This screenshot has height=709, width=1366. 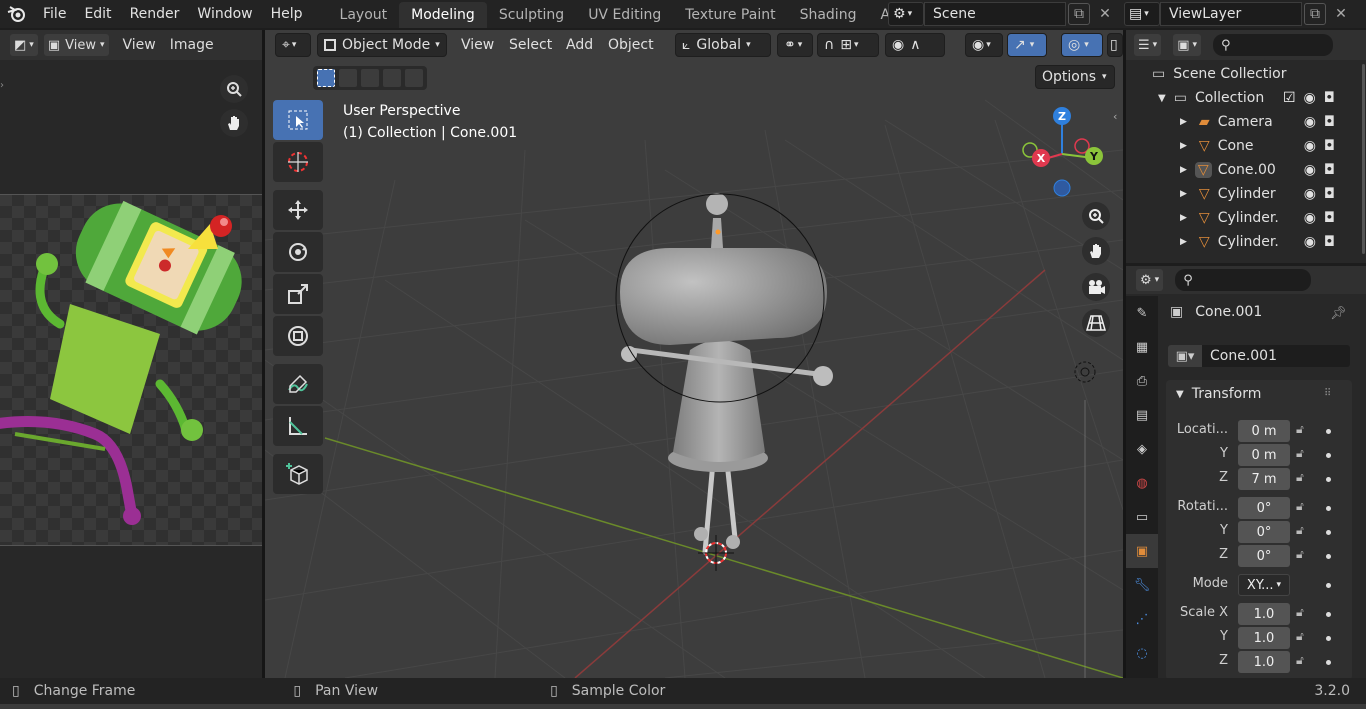 I want to click on proportional-editing-toggle: ◉ ∧, so click(x=915, y=45).